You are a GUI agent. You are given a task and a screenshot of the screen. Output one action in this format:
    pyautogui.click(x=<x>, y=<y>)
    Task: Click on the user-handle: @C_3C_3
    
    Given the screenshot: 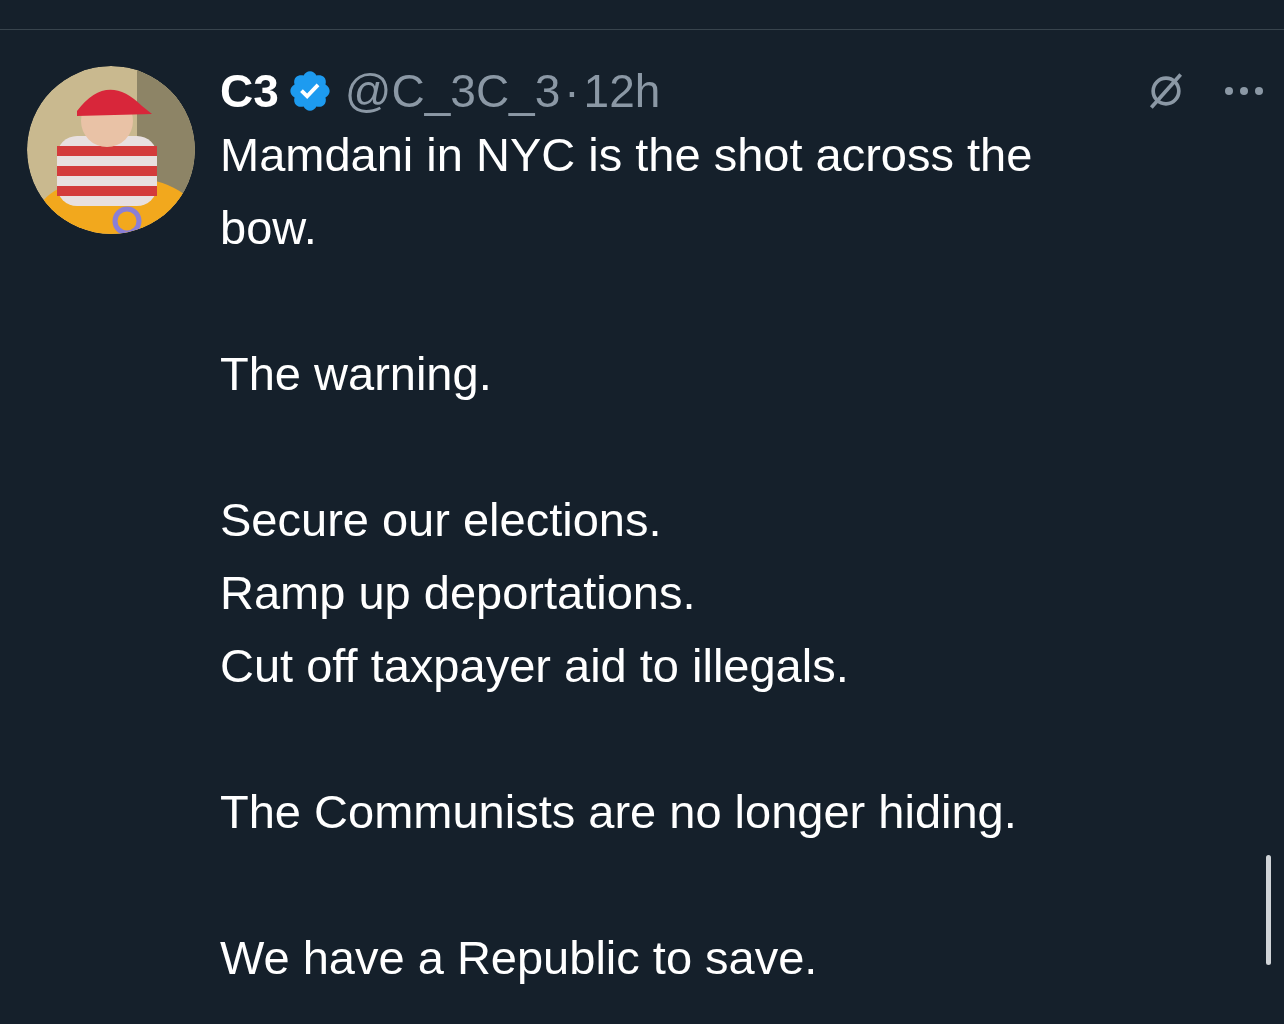 What is the action you would take?
    pyautogui.click(x=452, y=91)
    